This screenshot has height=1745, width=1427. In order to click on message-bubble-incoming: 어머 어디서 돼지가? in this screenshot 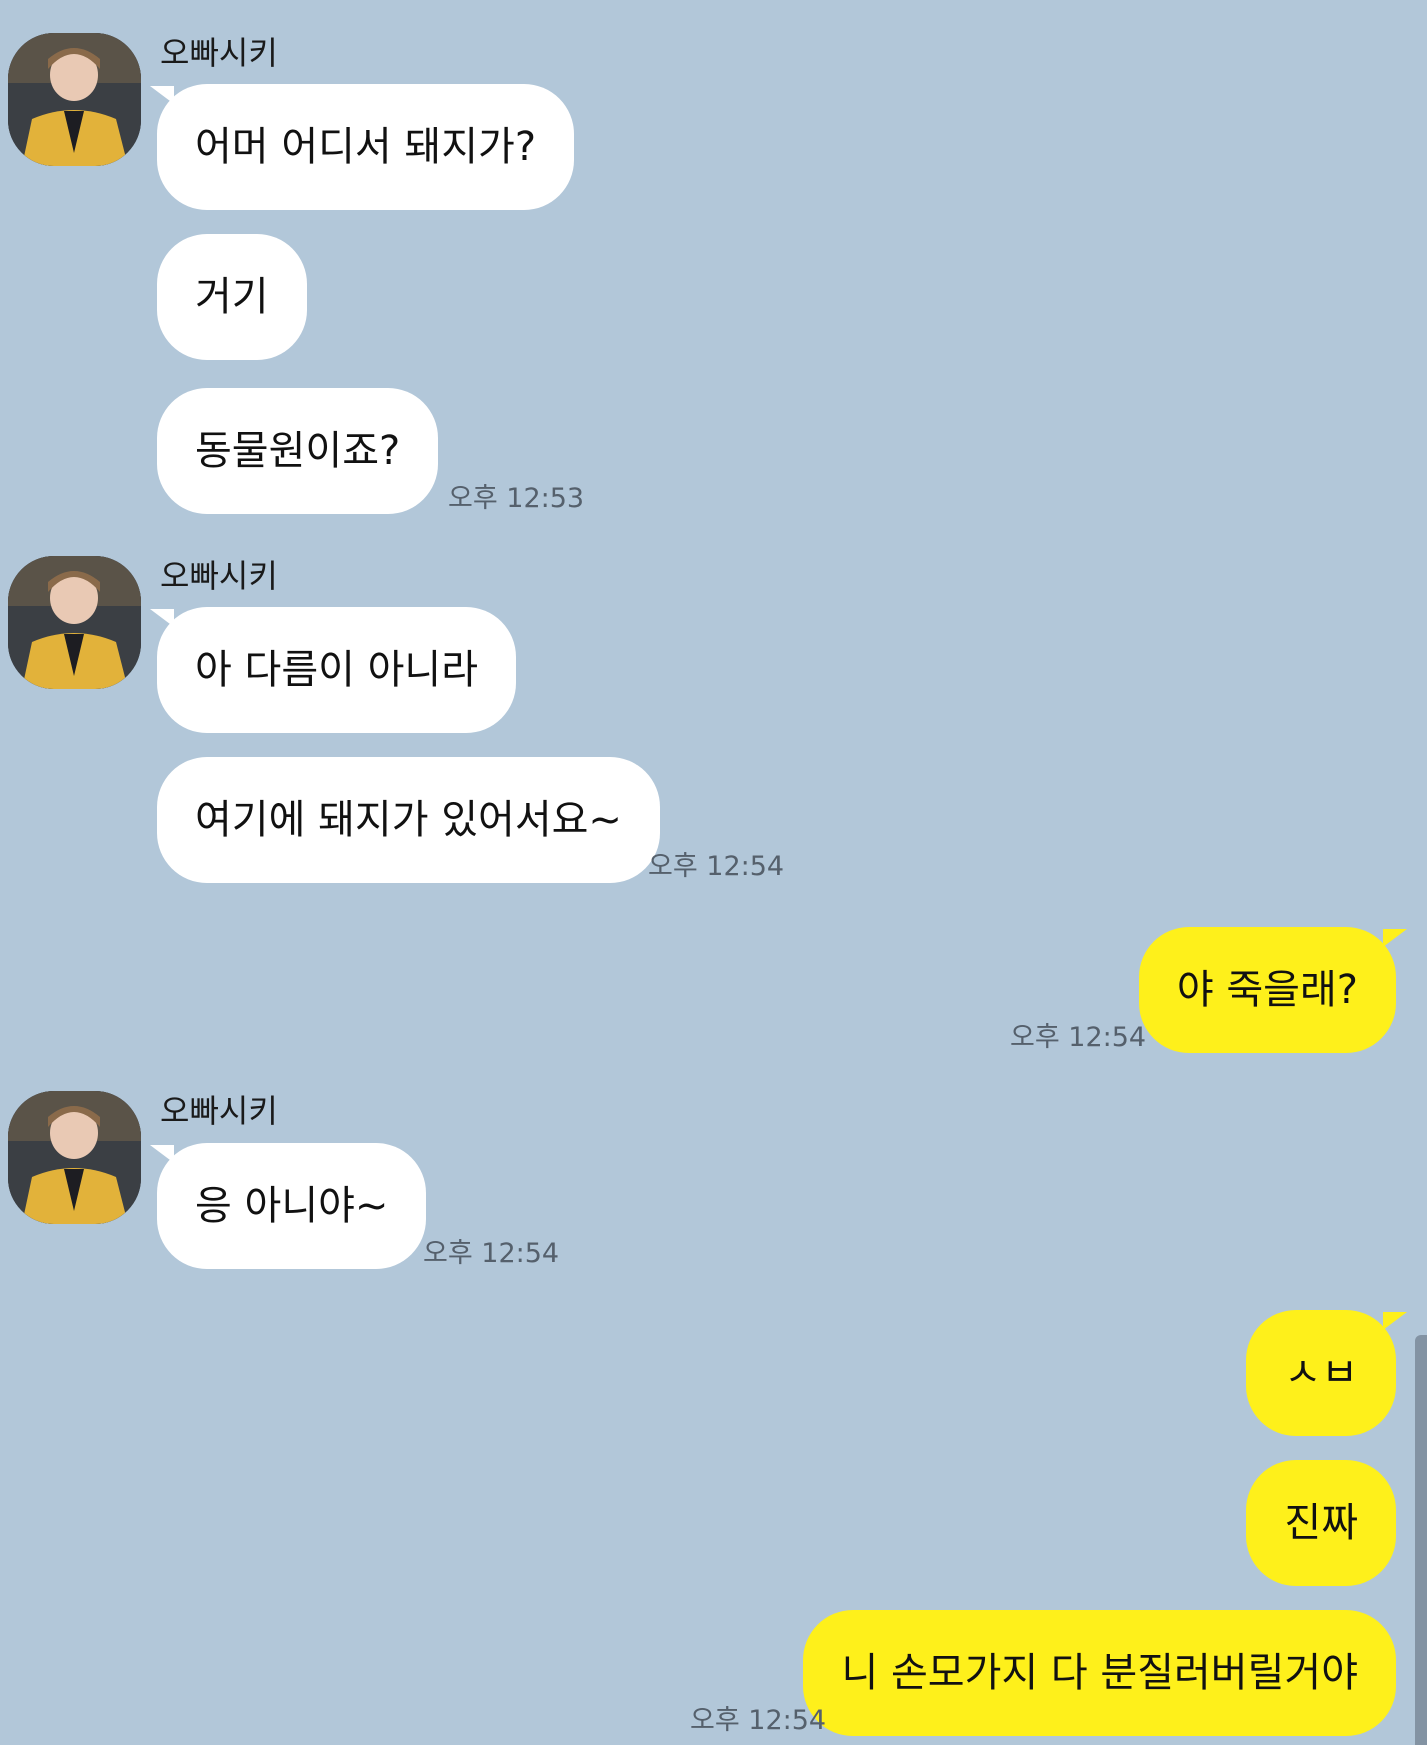, I will do `click(366, 147)`.